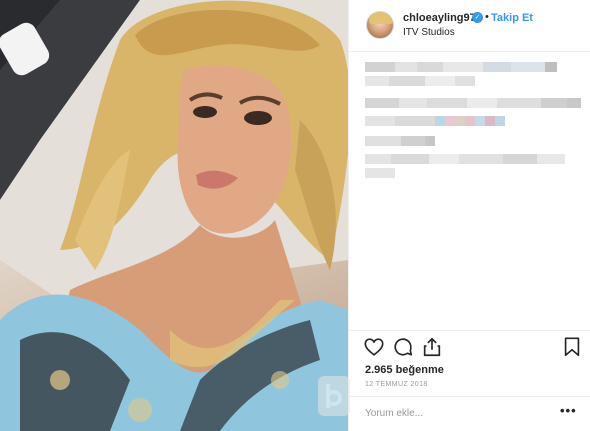 The width and height of the screenshot is (590, 431). Describe the element at coordinates (473, 348) in the screenshot. I see `action-bar` at that location.